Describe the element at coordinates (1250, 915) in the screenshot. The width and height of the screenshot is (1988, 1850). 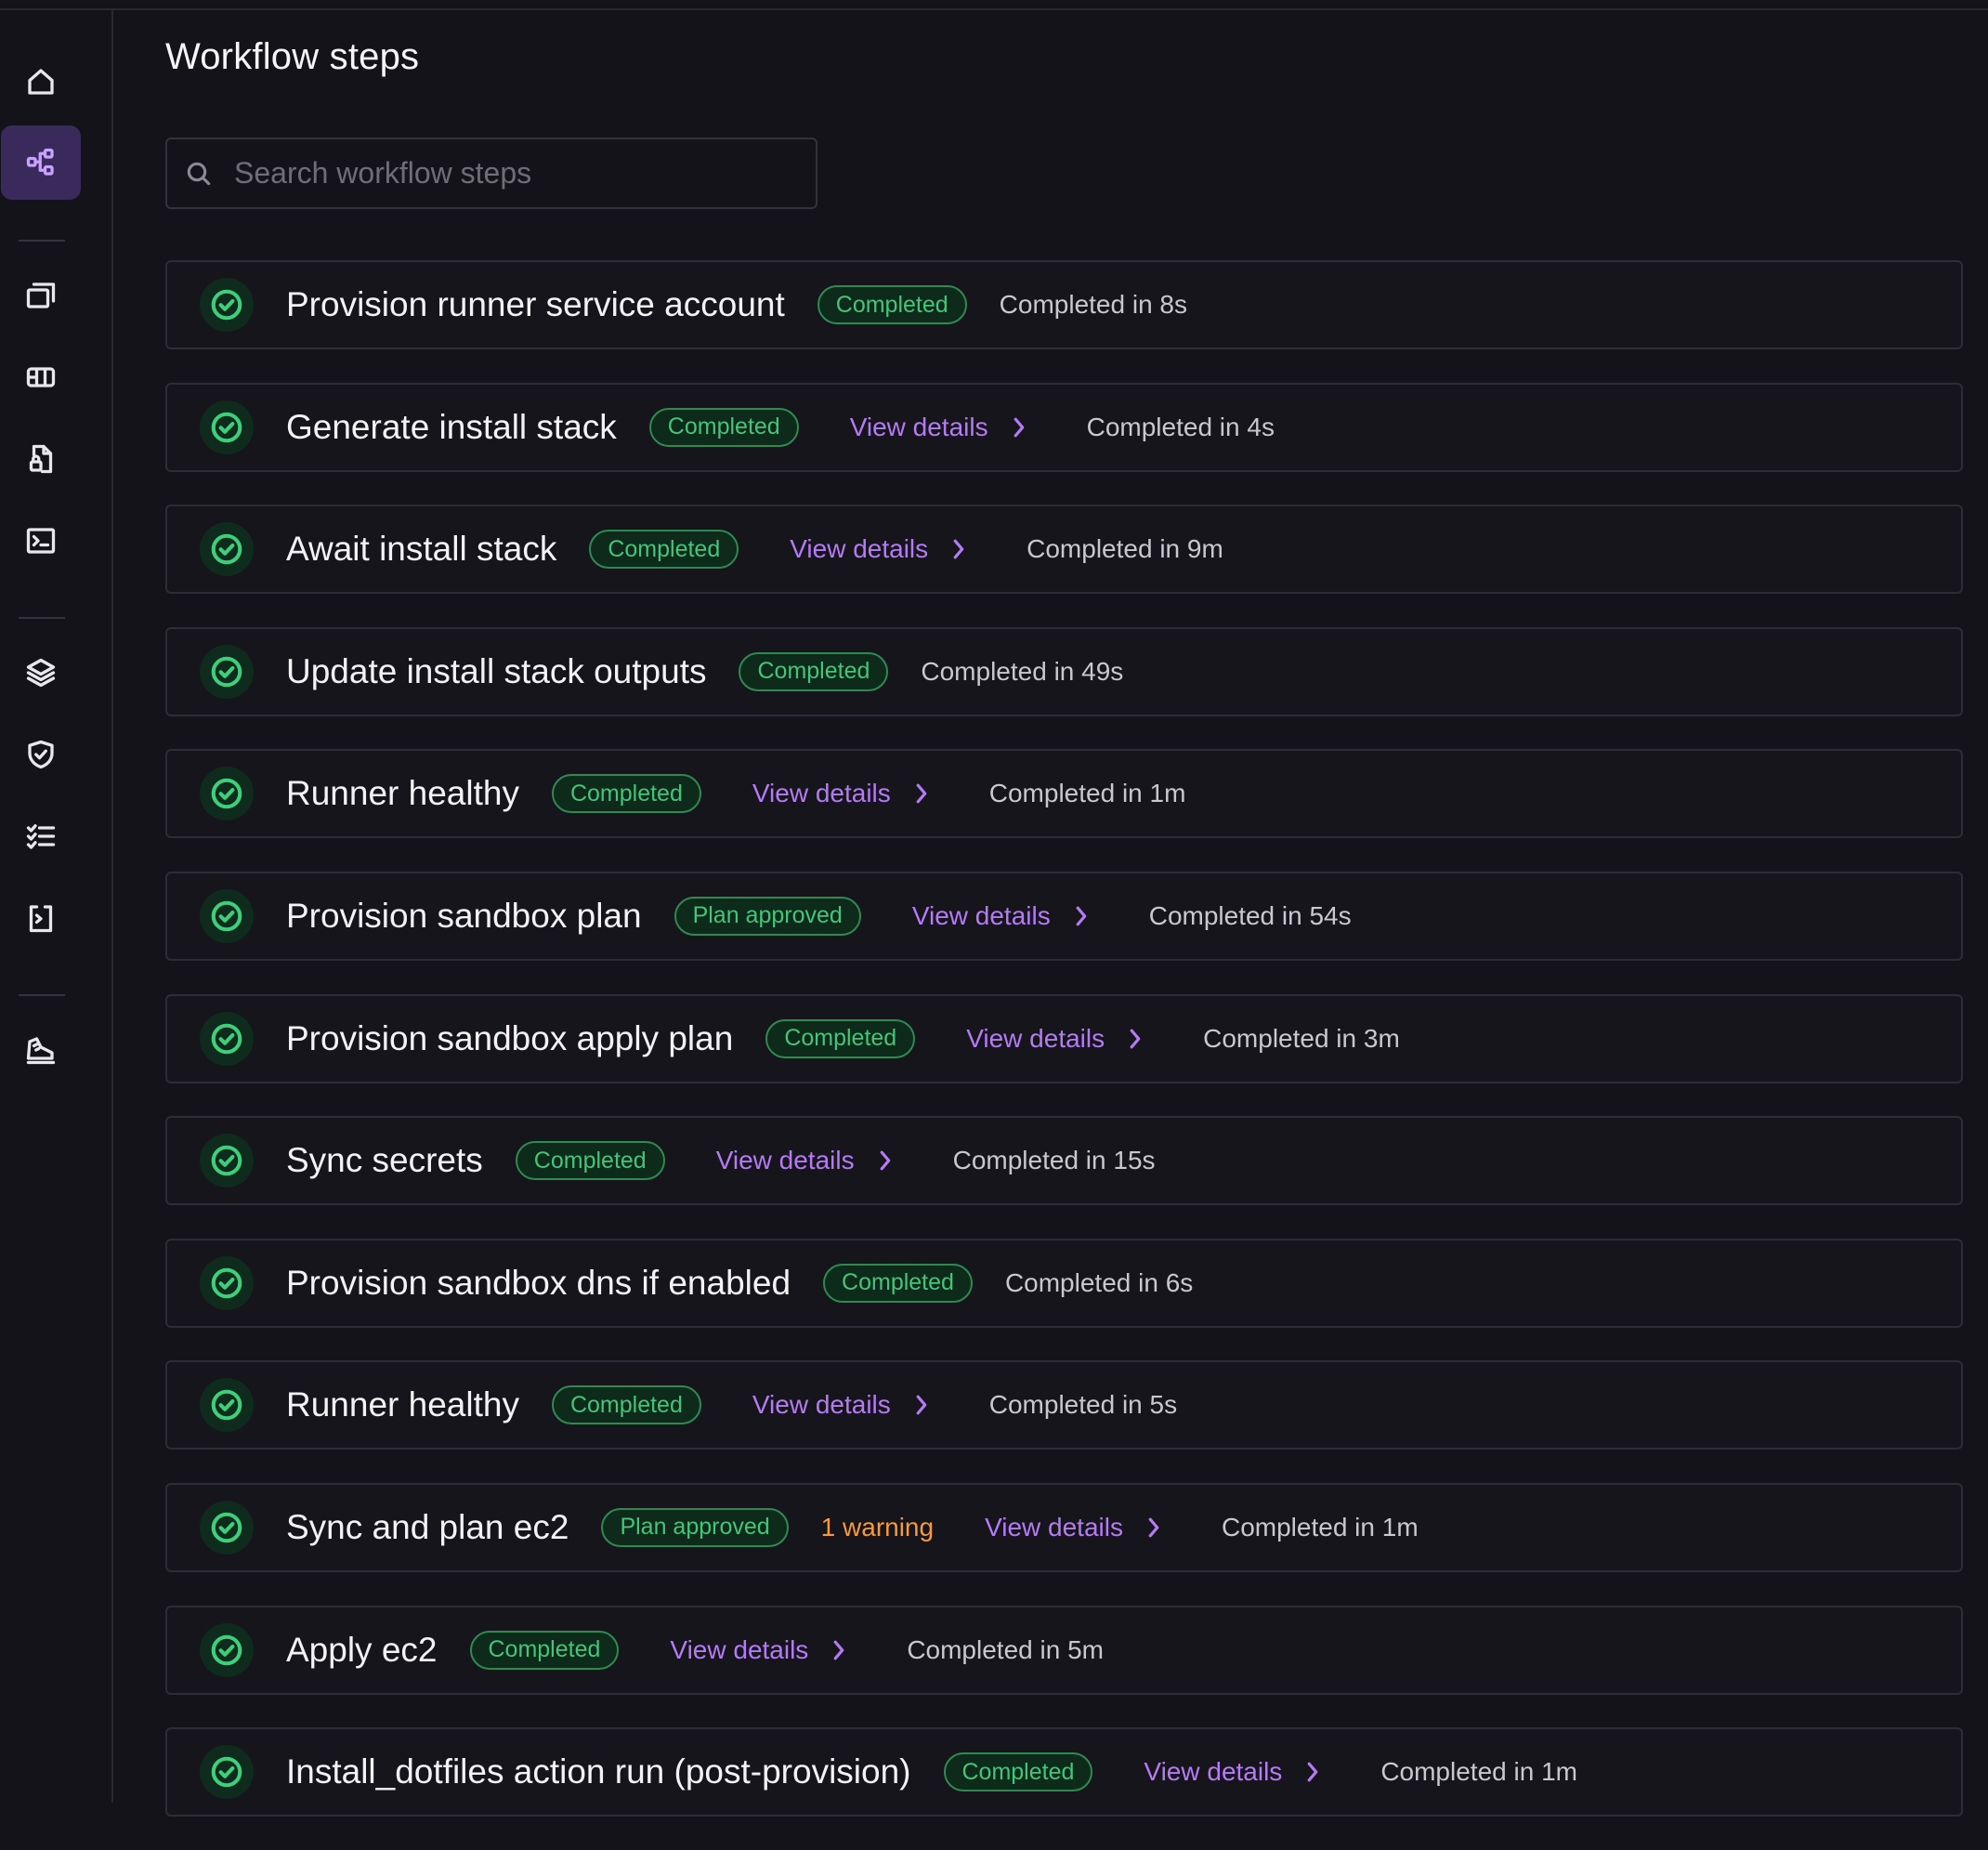
I see `step-duration: Completed in 54s` at that location.